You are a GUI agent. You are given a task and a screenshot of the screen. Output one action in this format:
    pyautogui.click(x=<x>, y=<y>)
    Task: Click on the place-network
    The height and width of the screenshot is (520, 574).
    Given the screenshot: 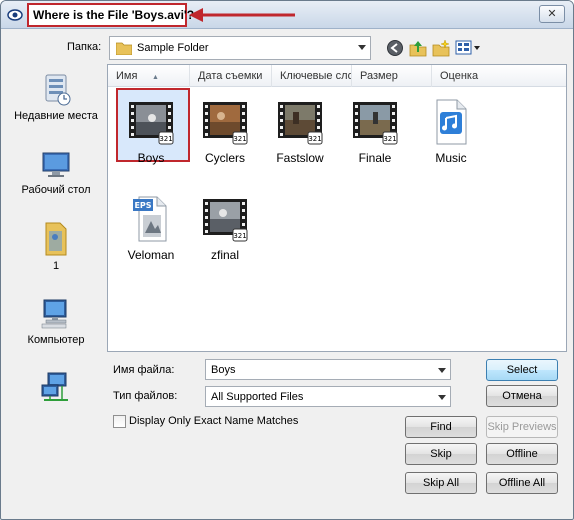 What is the action you would take?
    pyautogui.click(x=56, y=389)
    